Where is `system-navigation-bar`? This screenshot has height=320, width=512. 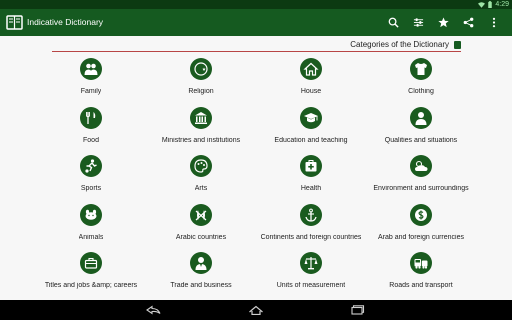 system-navigation-bar is located at coordinates (256, 310).